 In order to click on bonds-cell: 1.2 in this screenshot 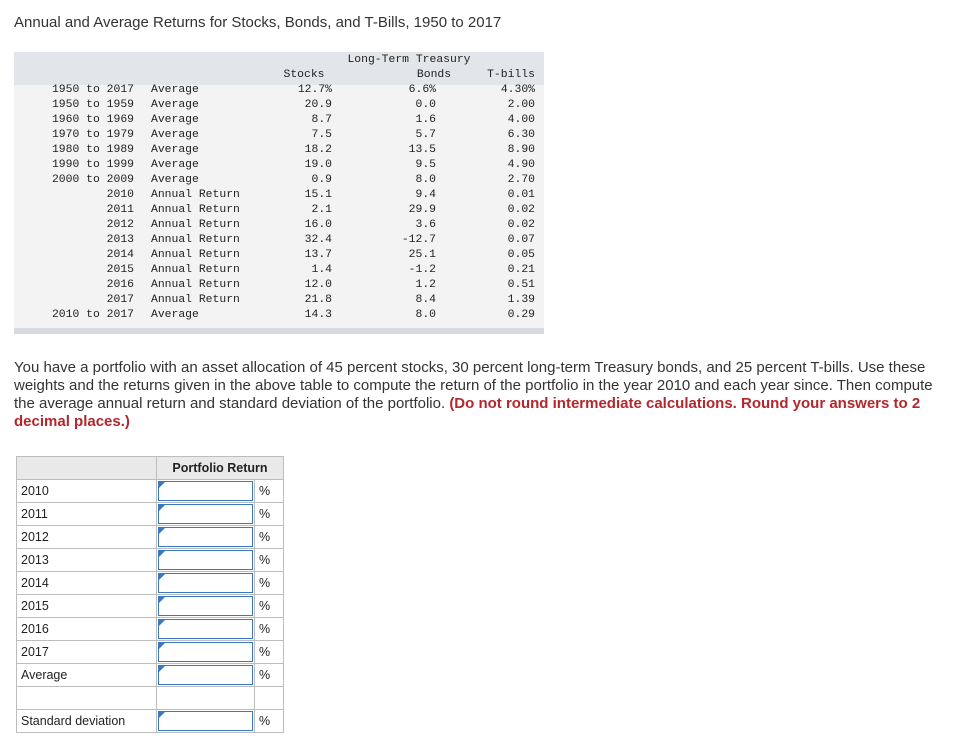, I will do `click(425, 285)`.